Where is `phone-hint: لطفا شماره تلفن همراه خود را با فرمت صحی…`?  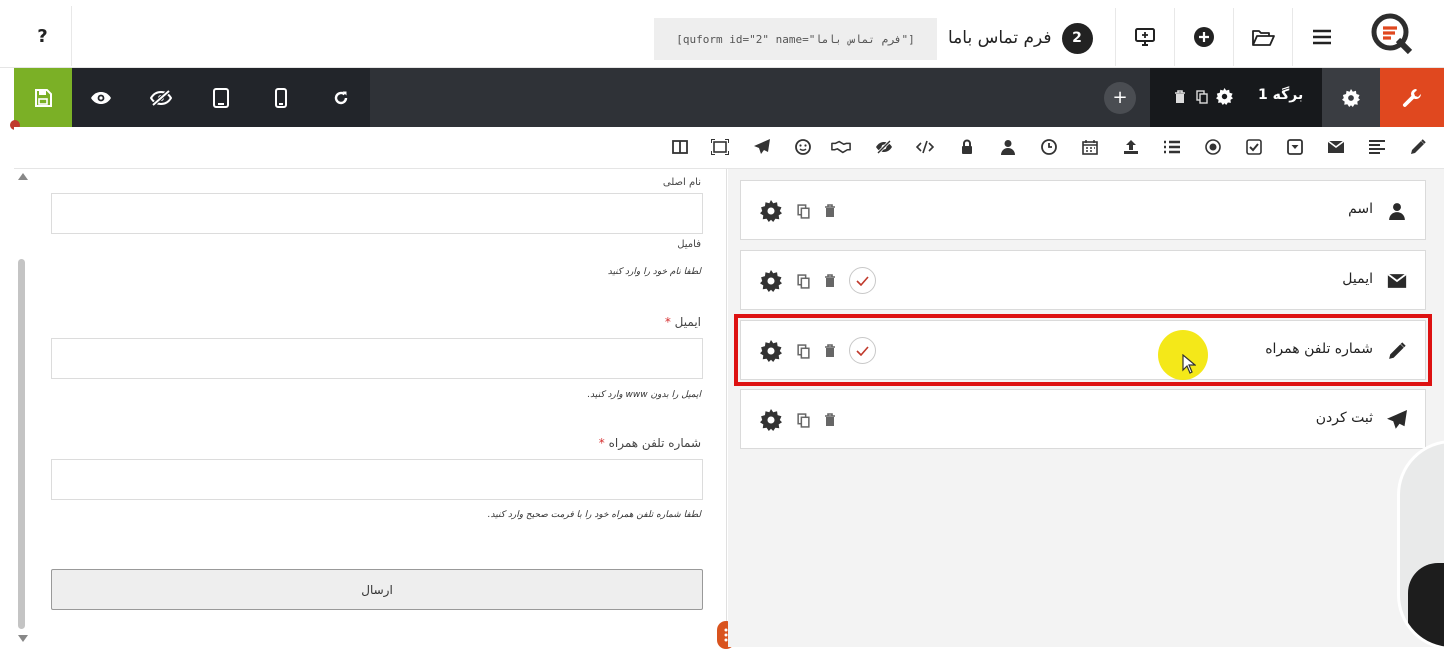
phone-hint: لطفا شماره تلفن همراه خود را با فرمت صحی… is located at coordinates (594, 515).